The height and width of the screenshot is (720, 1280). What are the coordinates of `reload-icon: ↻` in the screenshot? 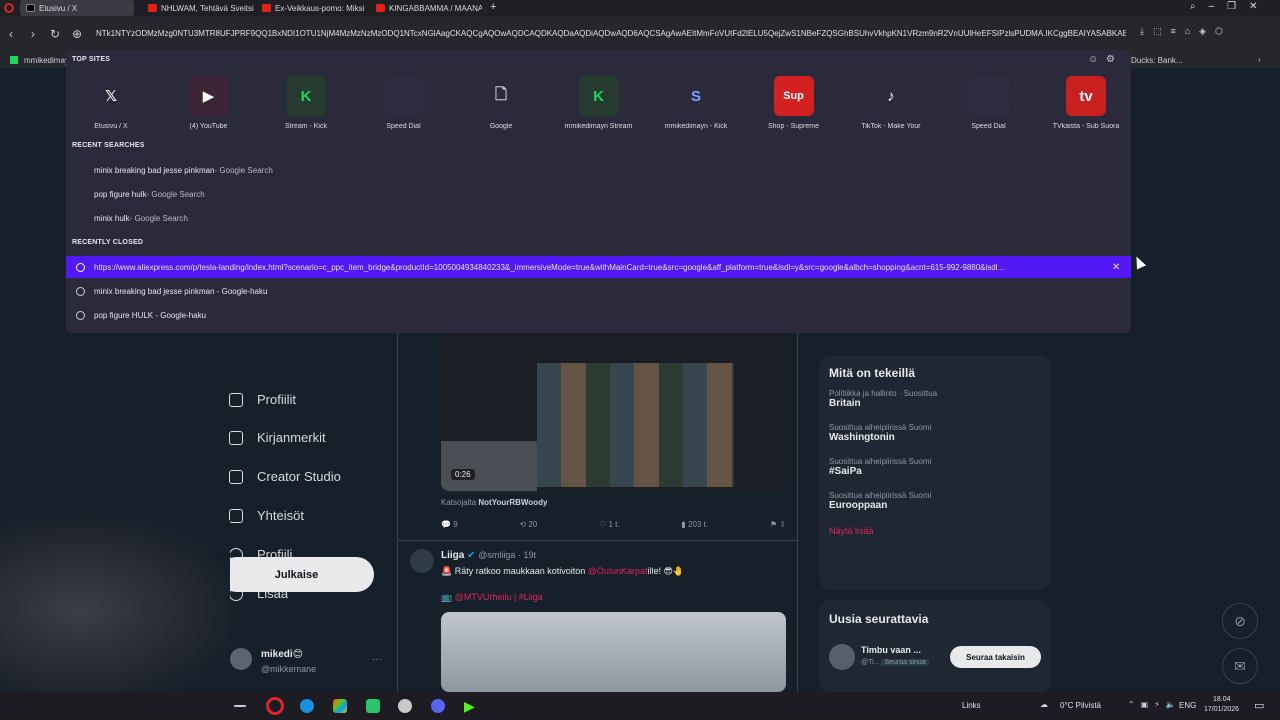 It's located at (55, 34).